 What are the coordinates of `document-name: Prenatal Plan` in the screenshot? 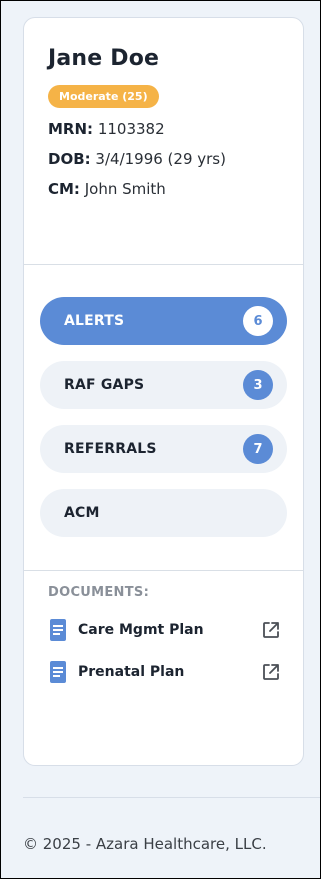 It's located at (131, 672).